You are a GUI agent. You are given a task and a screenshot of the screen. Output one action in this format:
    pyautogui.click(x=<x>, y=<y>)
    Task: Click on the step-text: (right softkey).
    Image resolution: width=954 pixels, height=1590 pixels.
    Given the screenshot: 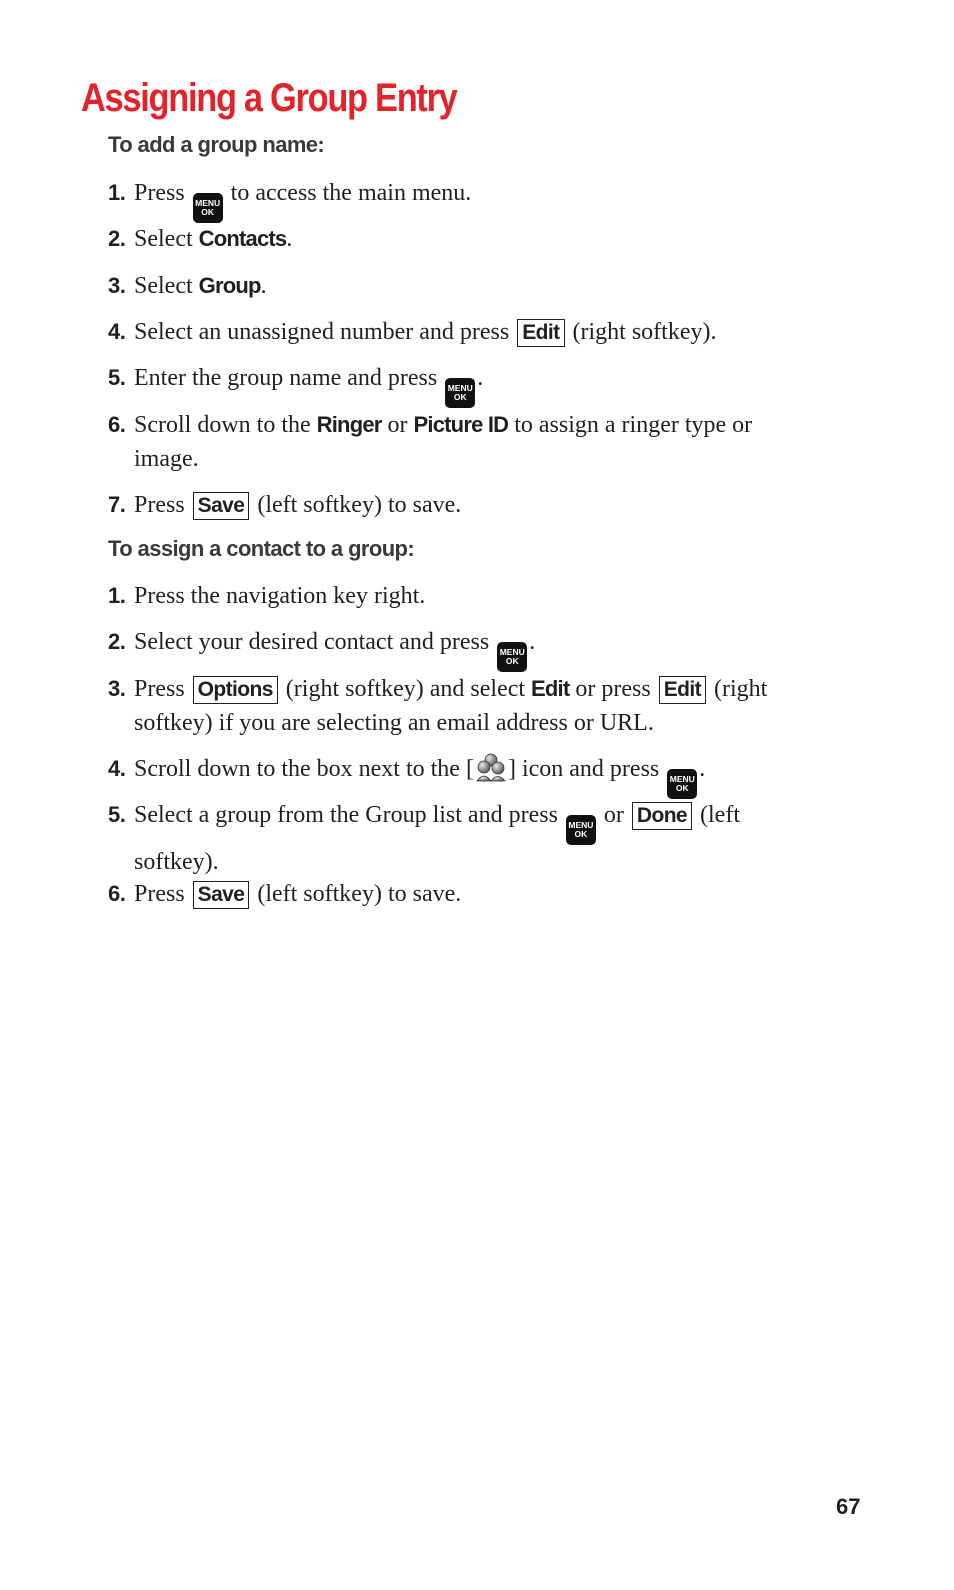 What is the action you would take?
    pyautogui.click(x=644, y=332)
    